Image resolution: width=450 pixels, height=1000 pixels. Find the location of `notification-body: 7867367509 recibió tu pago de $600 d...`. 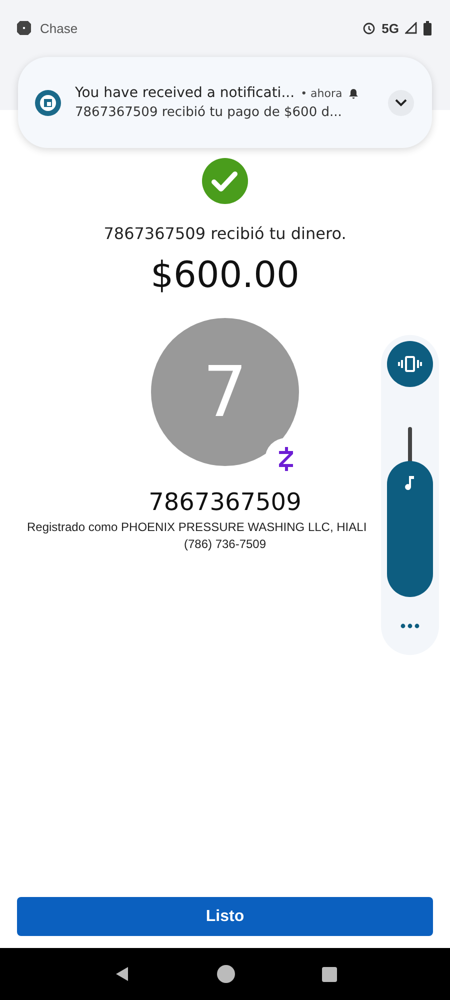

notification-body: 7867367509 recibió tu pago de $600 d... is located at coordinates (209, 112).